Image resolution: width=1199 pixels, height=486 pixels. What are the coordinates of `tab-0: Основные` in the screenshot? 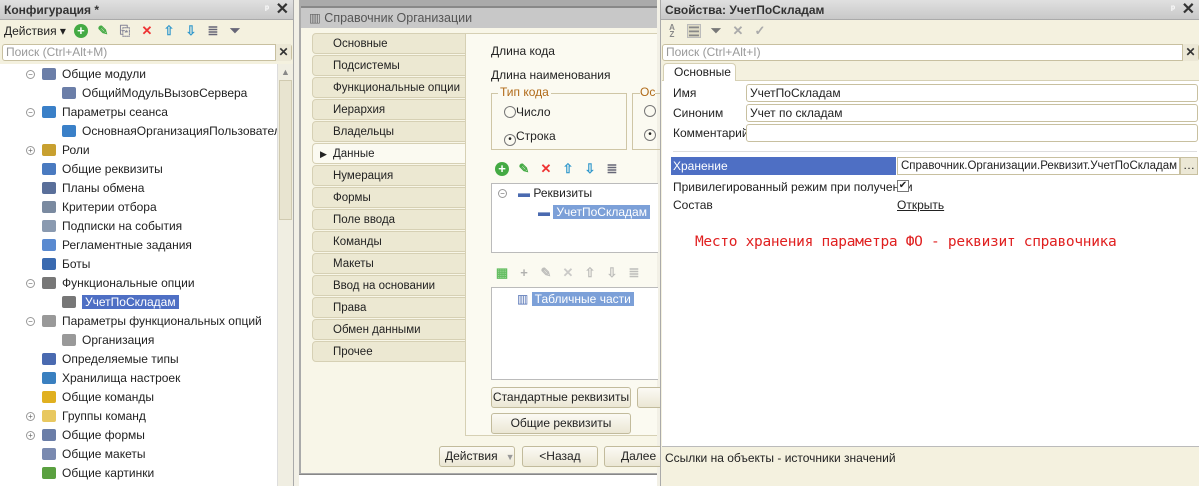 It's located at (389, 43).